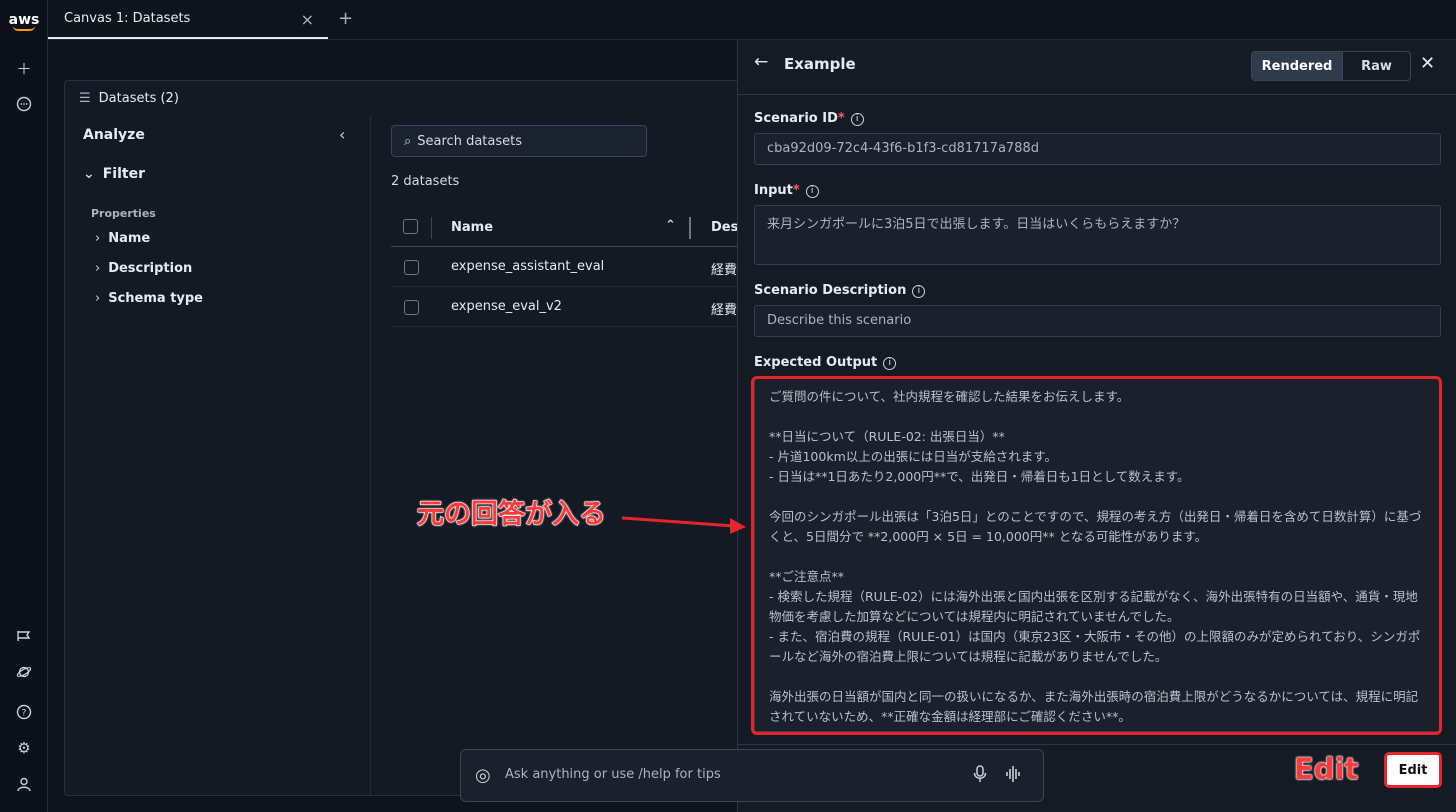 The image size is (1456, 812). What do you see at coordinates (512, 515) in the screenshot?
I see `annotation-original-answer: 元の回答が入る` at bounding box center [512, 515].